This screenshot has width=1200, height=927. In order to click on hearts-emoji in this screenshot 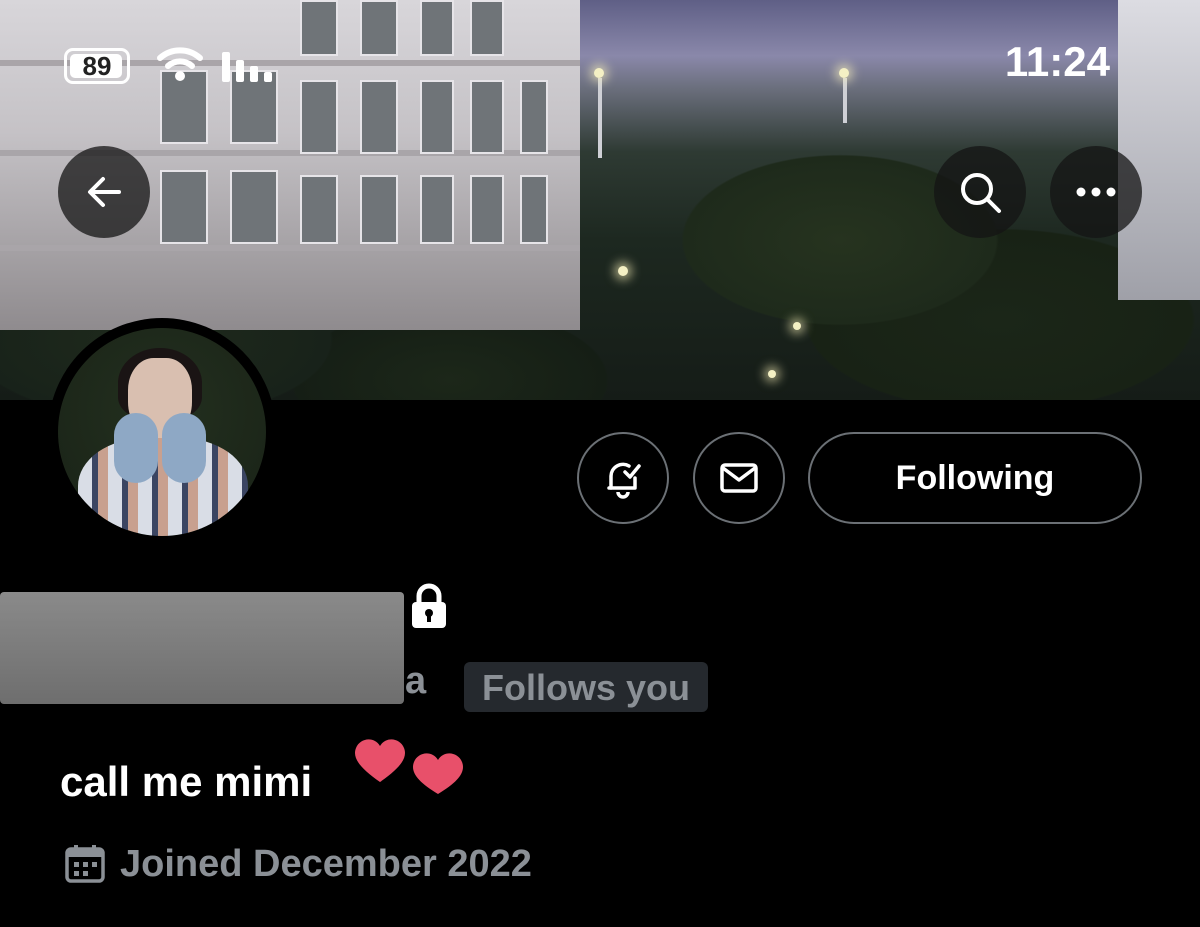, I will do `click(409, 766)`.